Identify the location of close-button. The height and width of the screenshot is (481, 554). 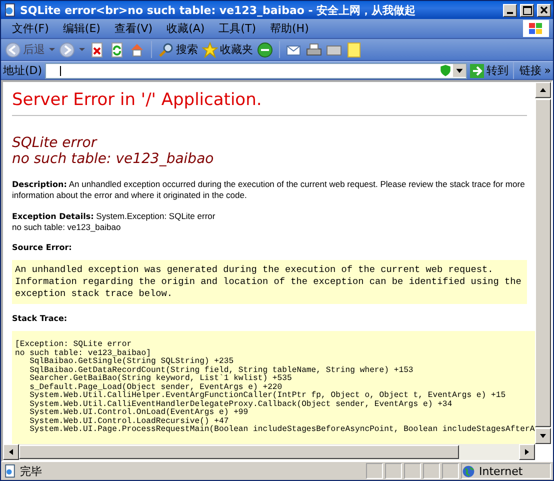
(544, 10).